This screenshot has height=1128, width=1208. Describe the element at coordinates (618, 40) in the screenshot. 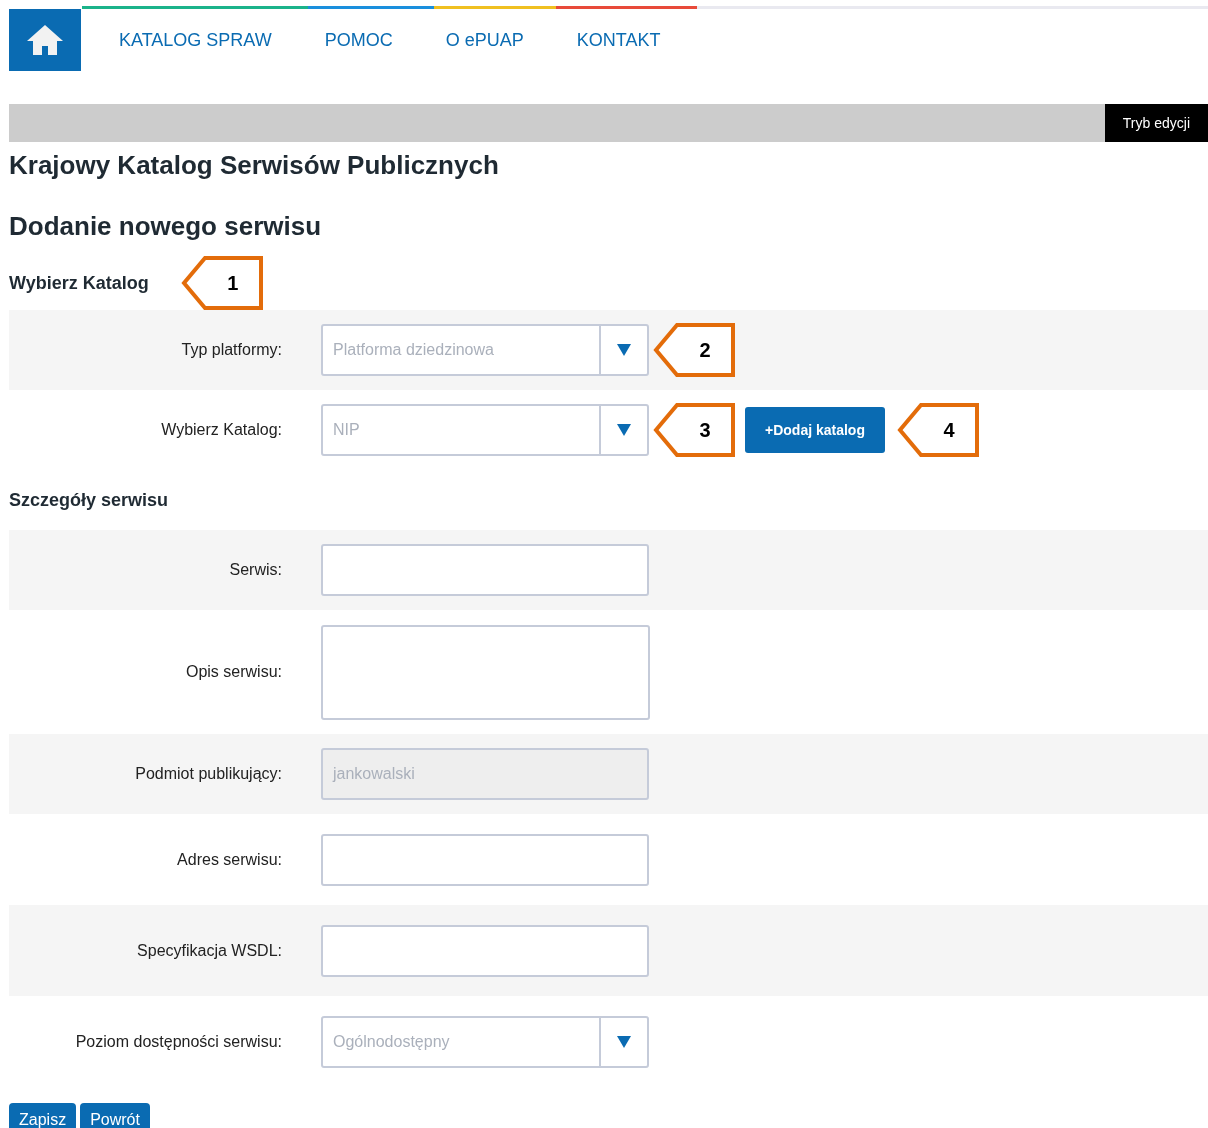

I see `nav-link: KONTAKT` at that location.